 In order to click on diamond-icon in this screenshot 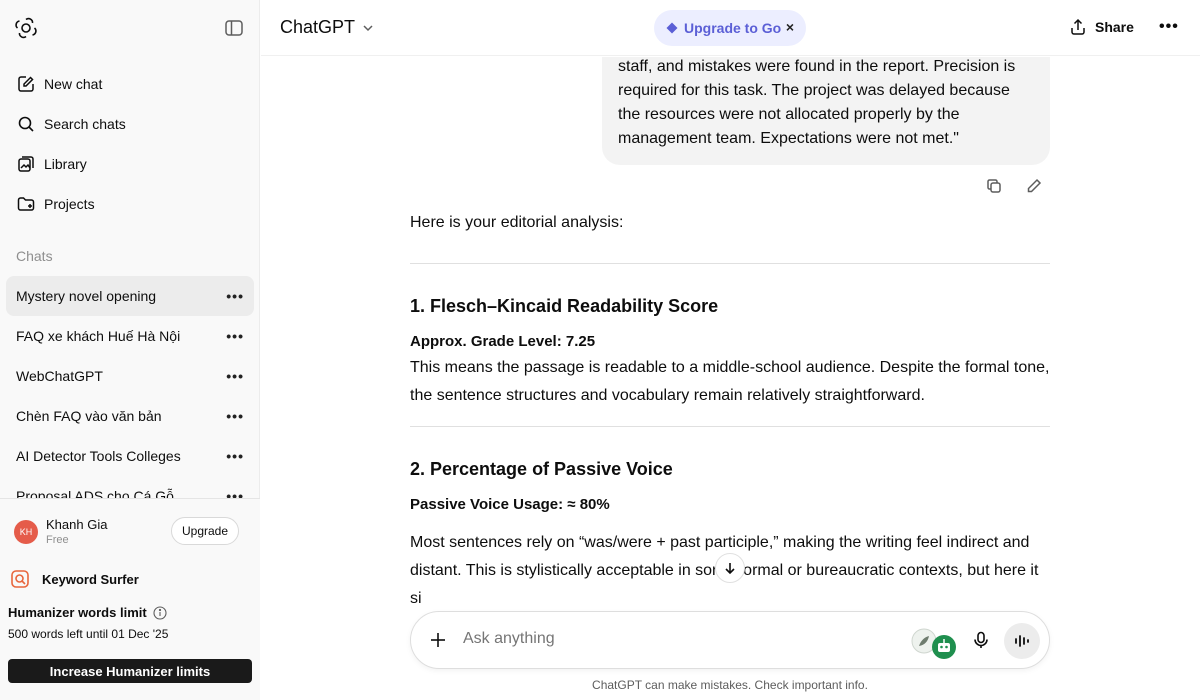, I will do `click(672, 28)`.